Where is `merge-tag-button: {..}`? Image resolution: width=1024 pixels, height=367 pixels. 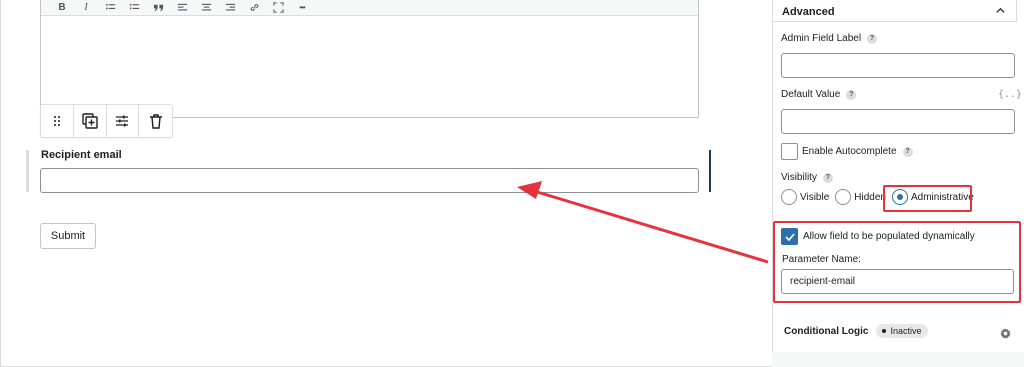 merge-tag-button: {..} is located at coordinates (1010, 94).